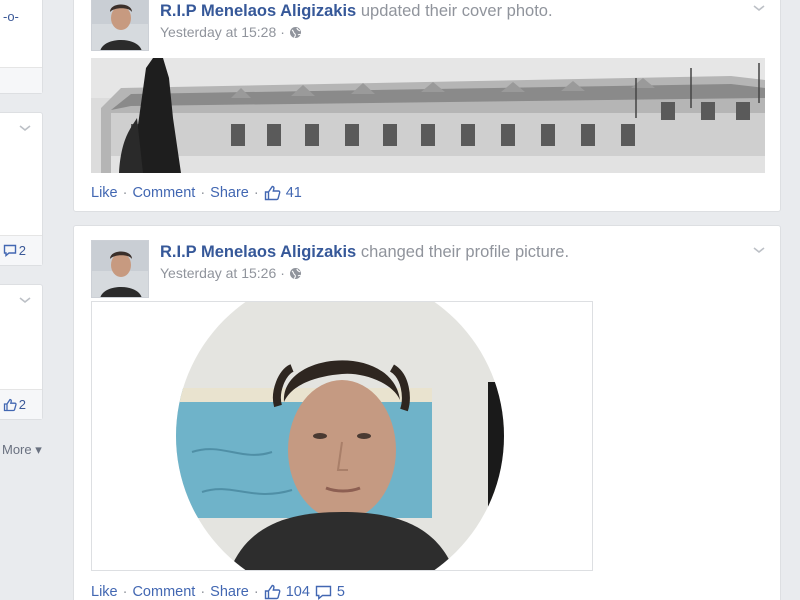 The image size is (800, 600). Describe the element at coordinates (298, 592) in the screenshot. I see `like-count: 104` at that location.